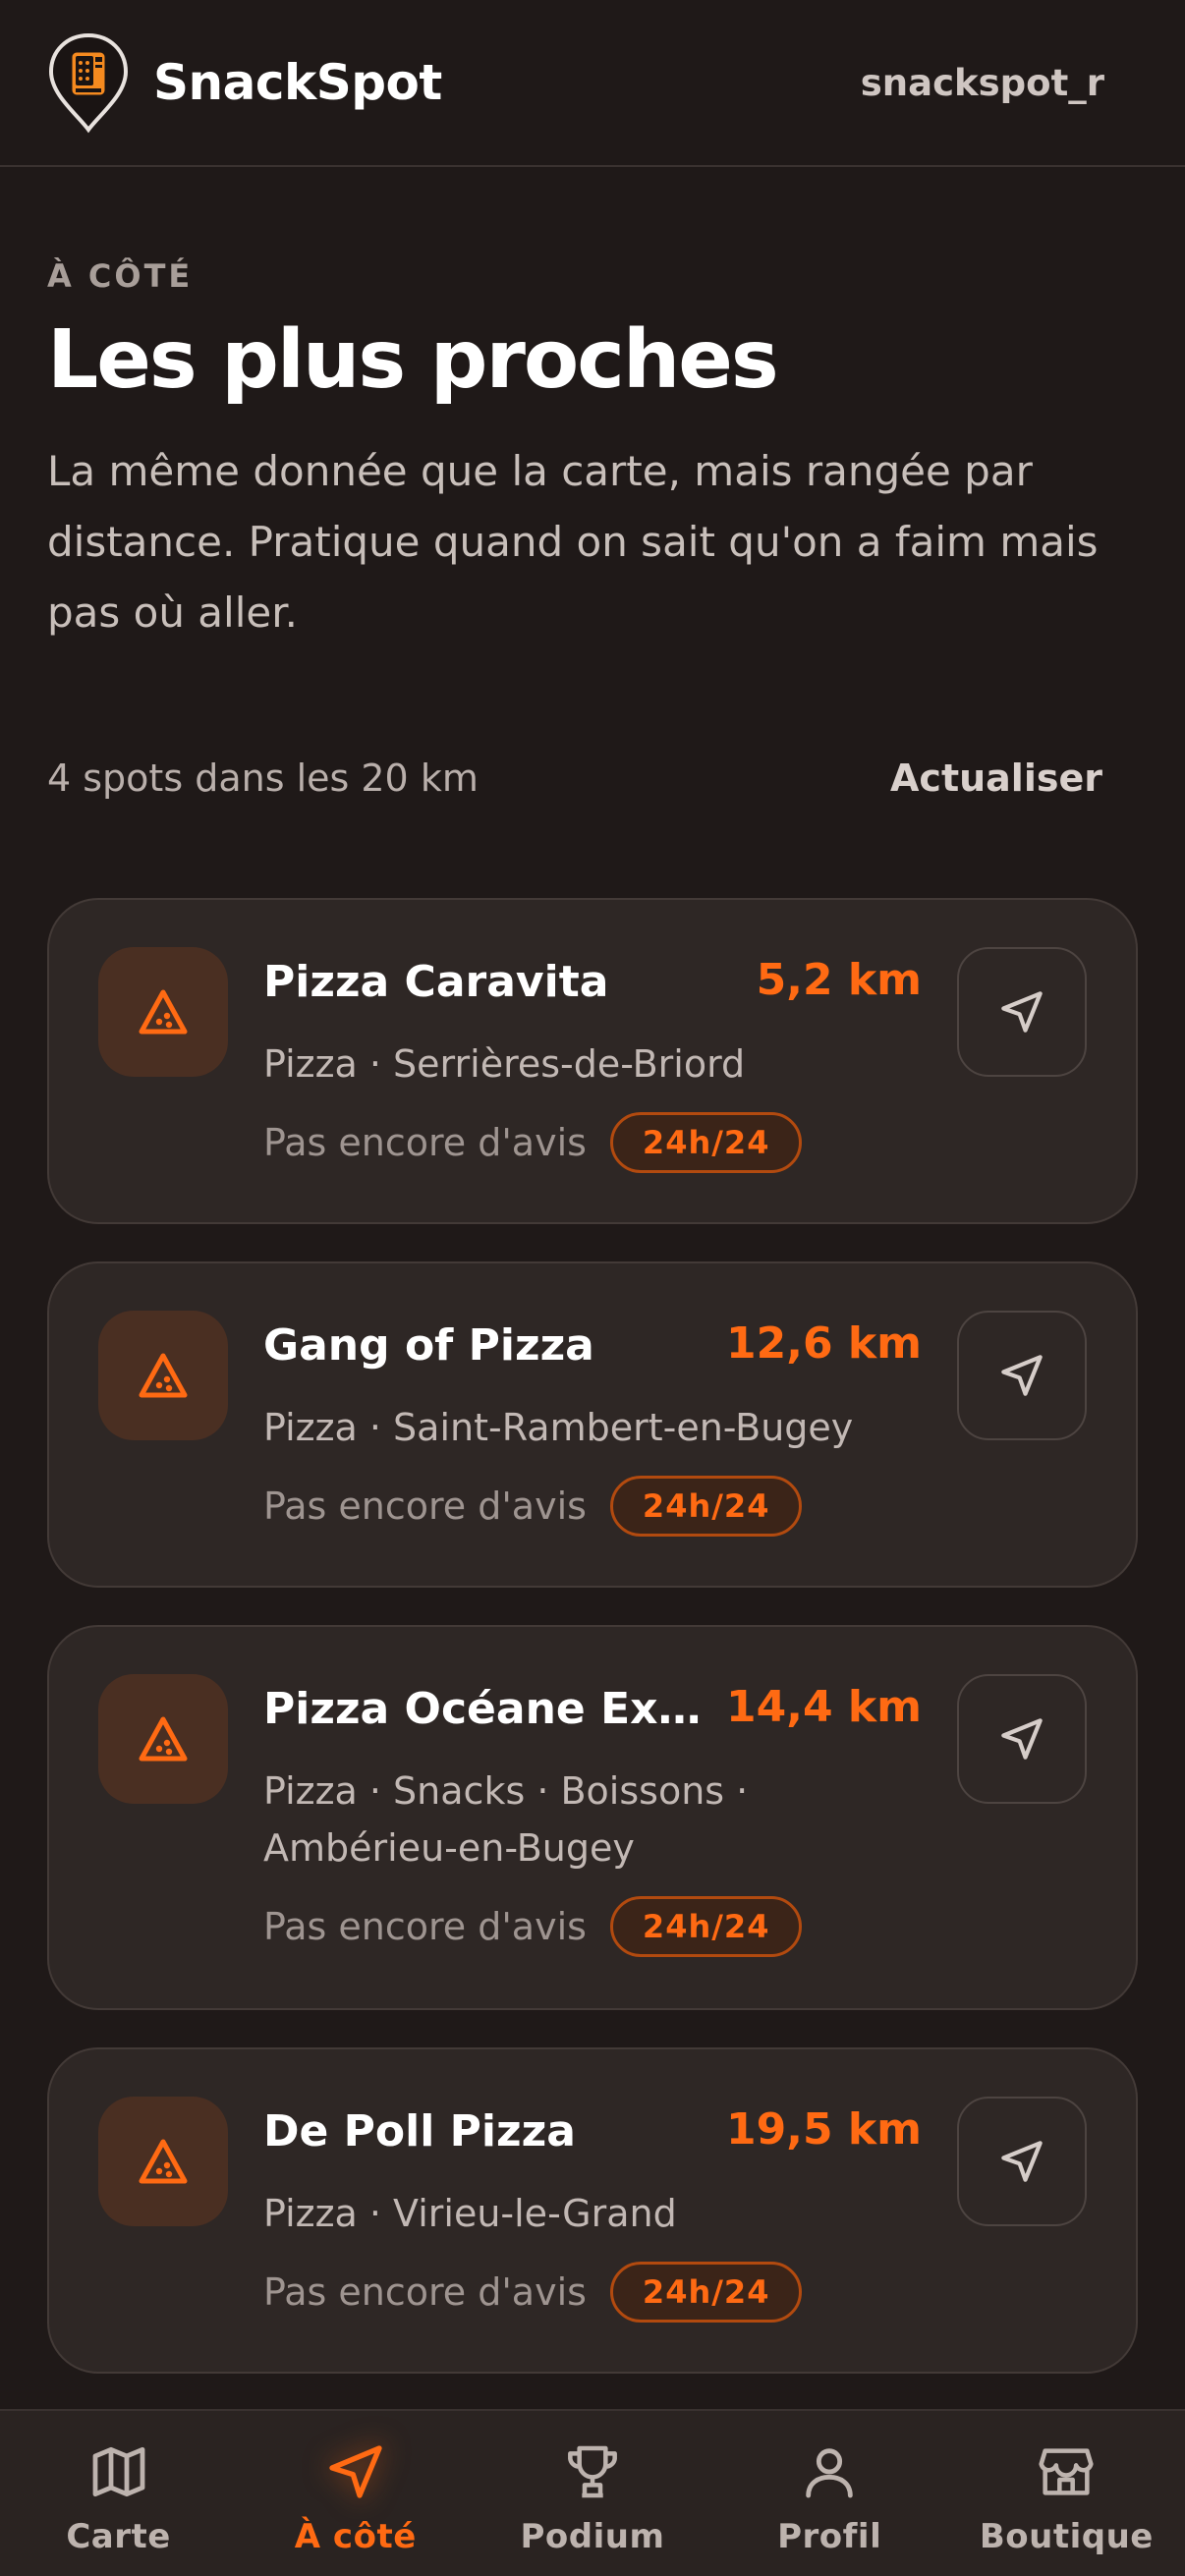 The width and height of the screenshot is (1185, 2576). Describe the element at coordinates (297, 82) in the screenshot. I see `app-name: SnackSpot` at that location.